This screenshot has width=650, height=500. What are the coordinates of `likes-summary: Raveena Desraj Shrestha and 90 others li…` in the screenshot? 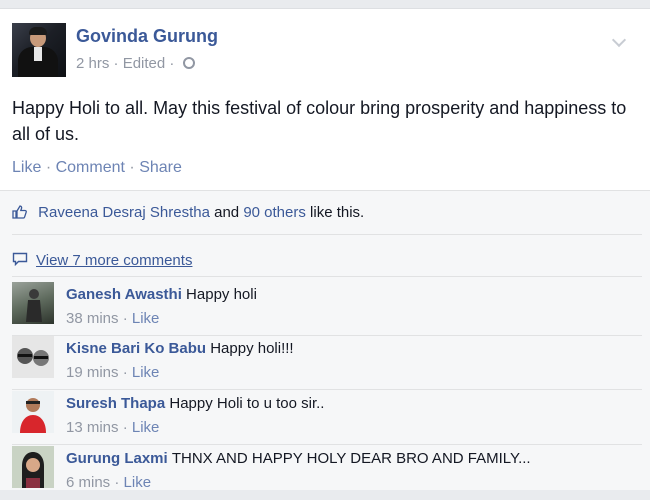 It's located at (188, 212).